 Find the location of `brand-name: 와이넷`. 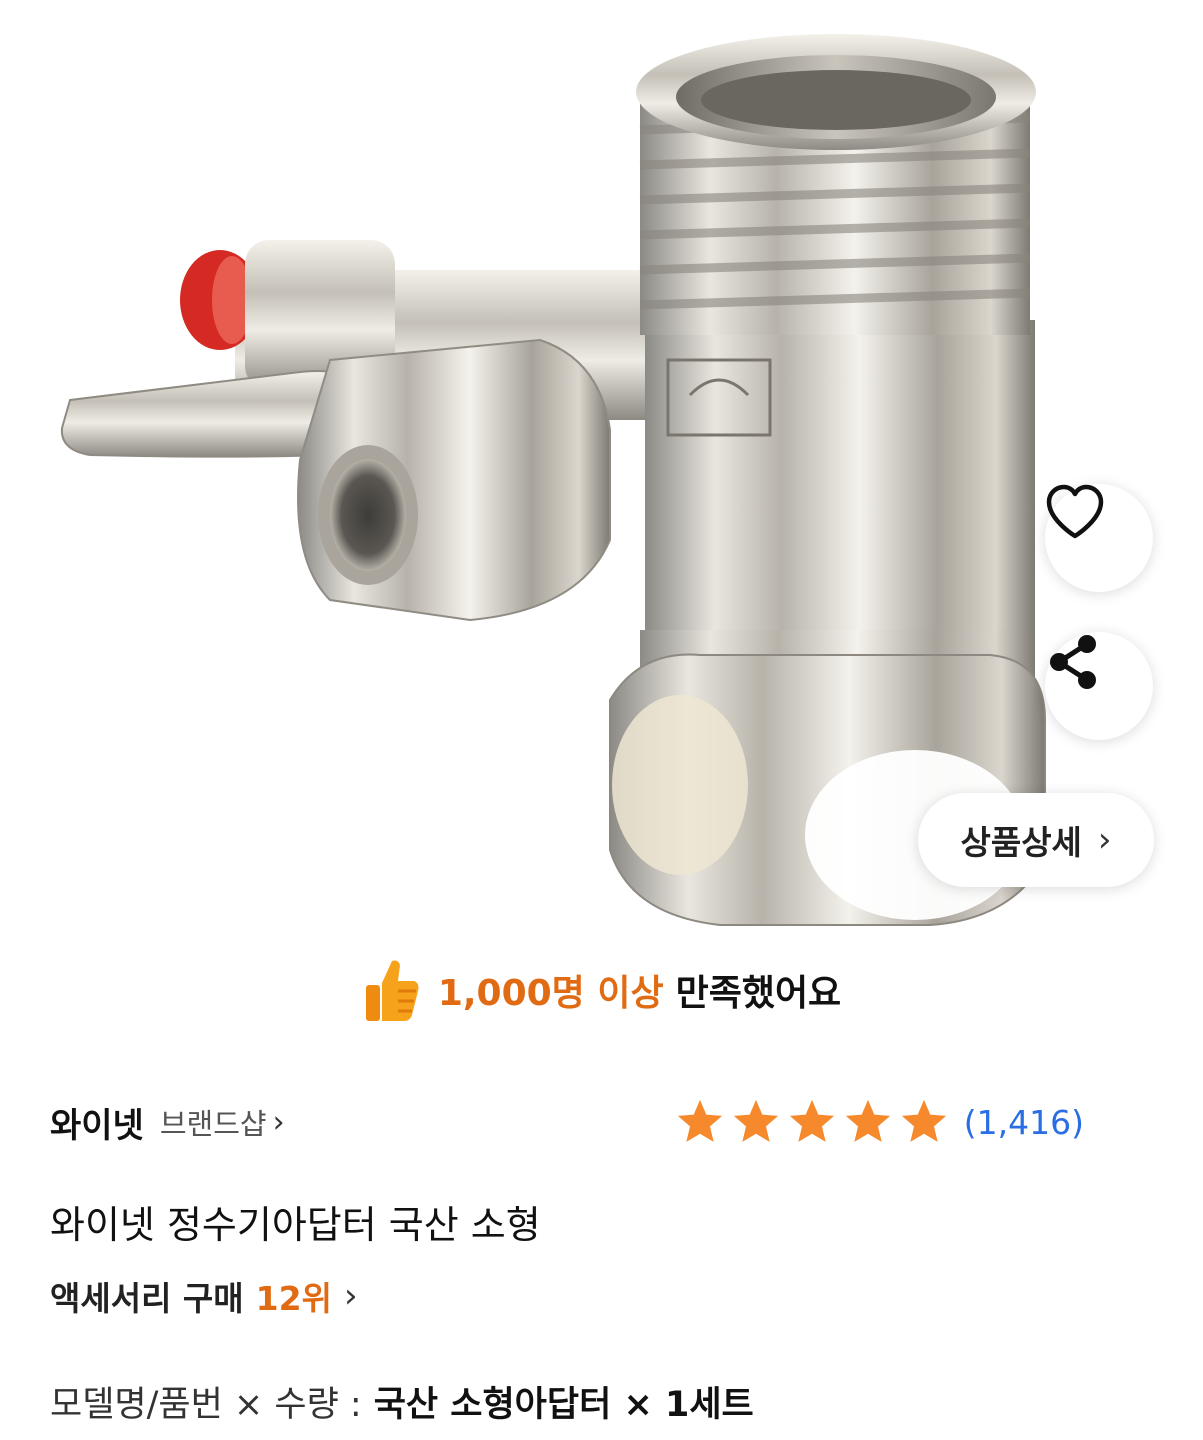

brand-name: 와이넷 is located at coordinates (97, 1122).